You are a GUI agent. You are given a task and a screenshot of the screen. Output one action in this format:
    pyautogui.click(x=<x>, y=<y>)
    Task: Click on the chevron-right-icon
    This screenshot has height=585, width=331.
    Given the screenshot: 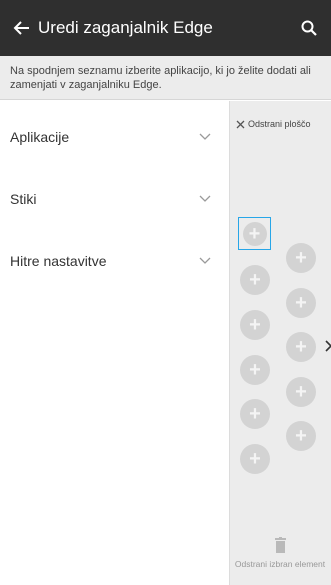 What is the action you would take?
    pyautogui.click(x=328, y=346)
    